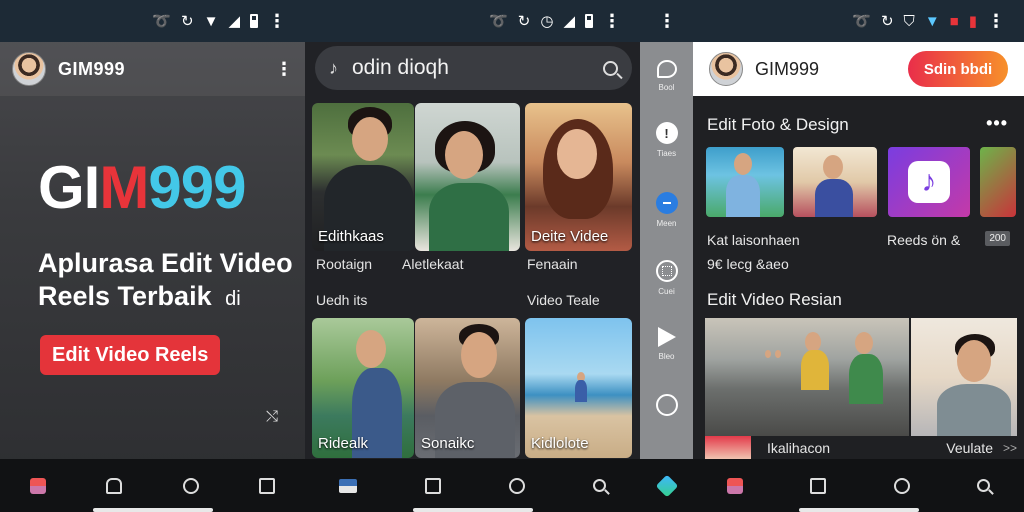 This screenshot has height=512, width=1024. What do you see at coordinates (351, 236) in the screenshot?
I see `tile-caption: Edithkaas` at bounding box center [351, 236].